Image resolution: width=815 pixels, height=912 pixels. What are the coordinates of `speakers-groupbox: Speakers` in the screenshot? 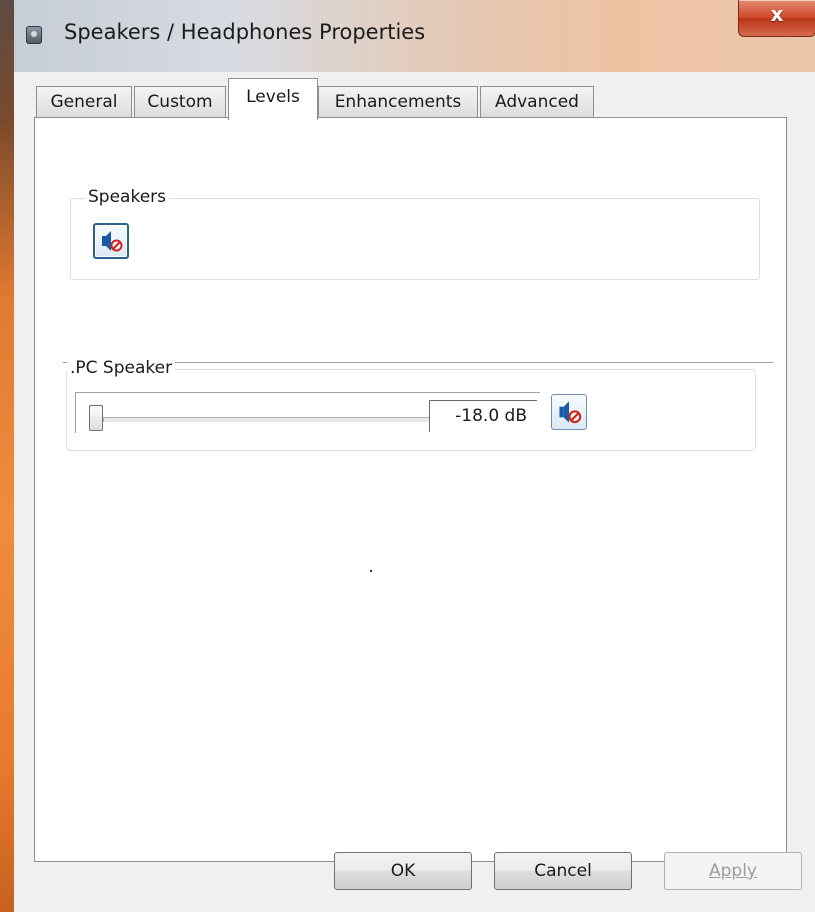 It's located at (415, 233).